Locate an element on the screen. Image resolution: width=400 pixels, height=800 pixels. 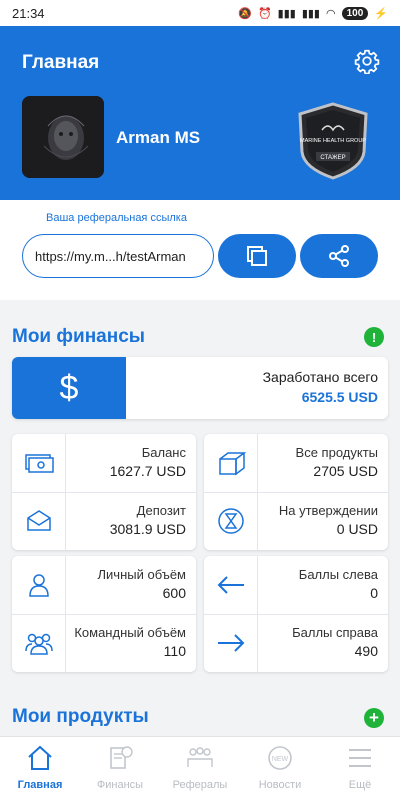
nav-home-label: Главная is located at coordinates (40, 785).